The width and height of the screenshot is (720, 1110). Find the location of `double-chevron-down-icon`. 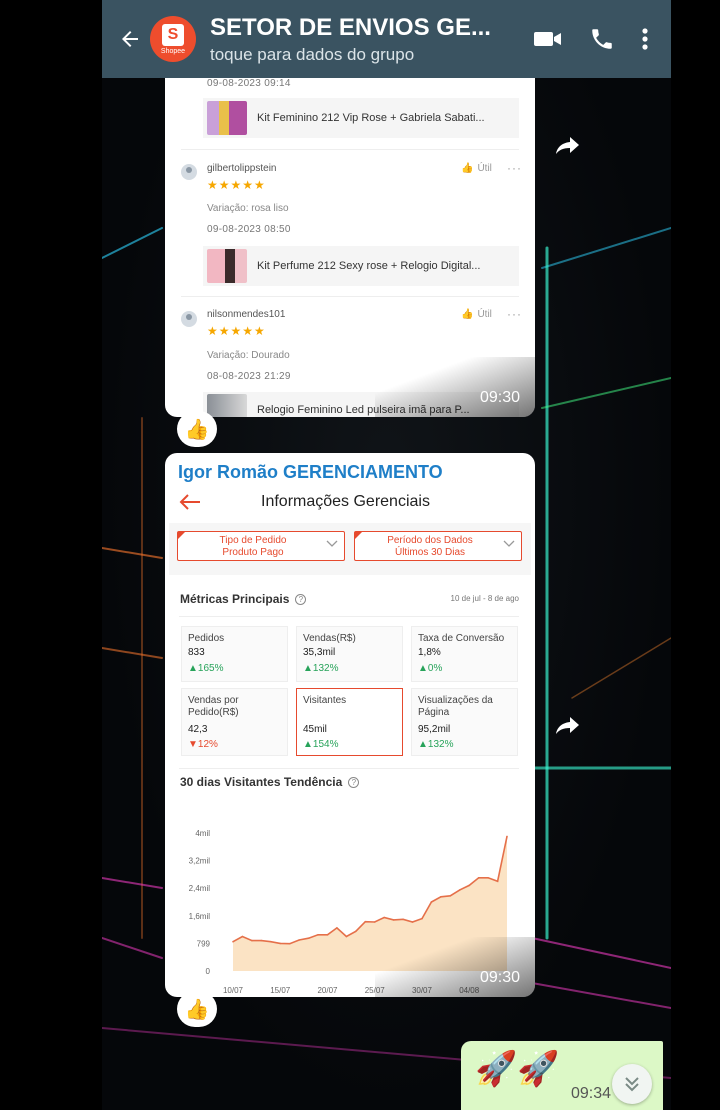

double-chevron-down-icon is located at coordinates (632, 1084).